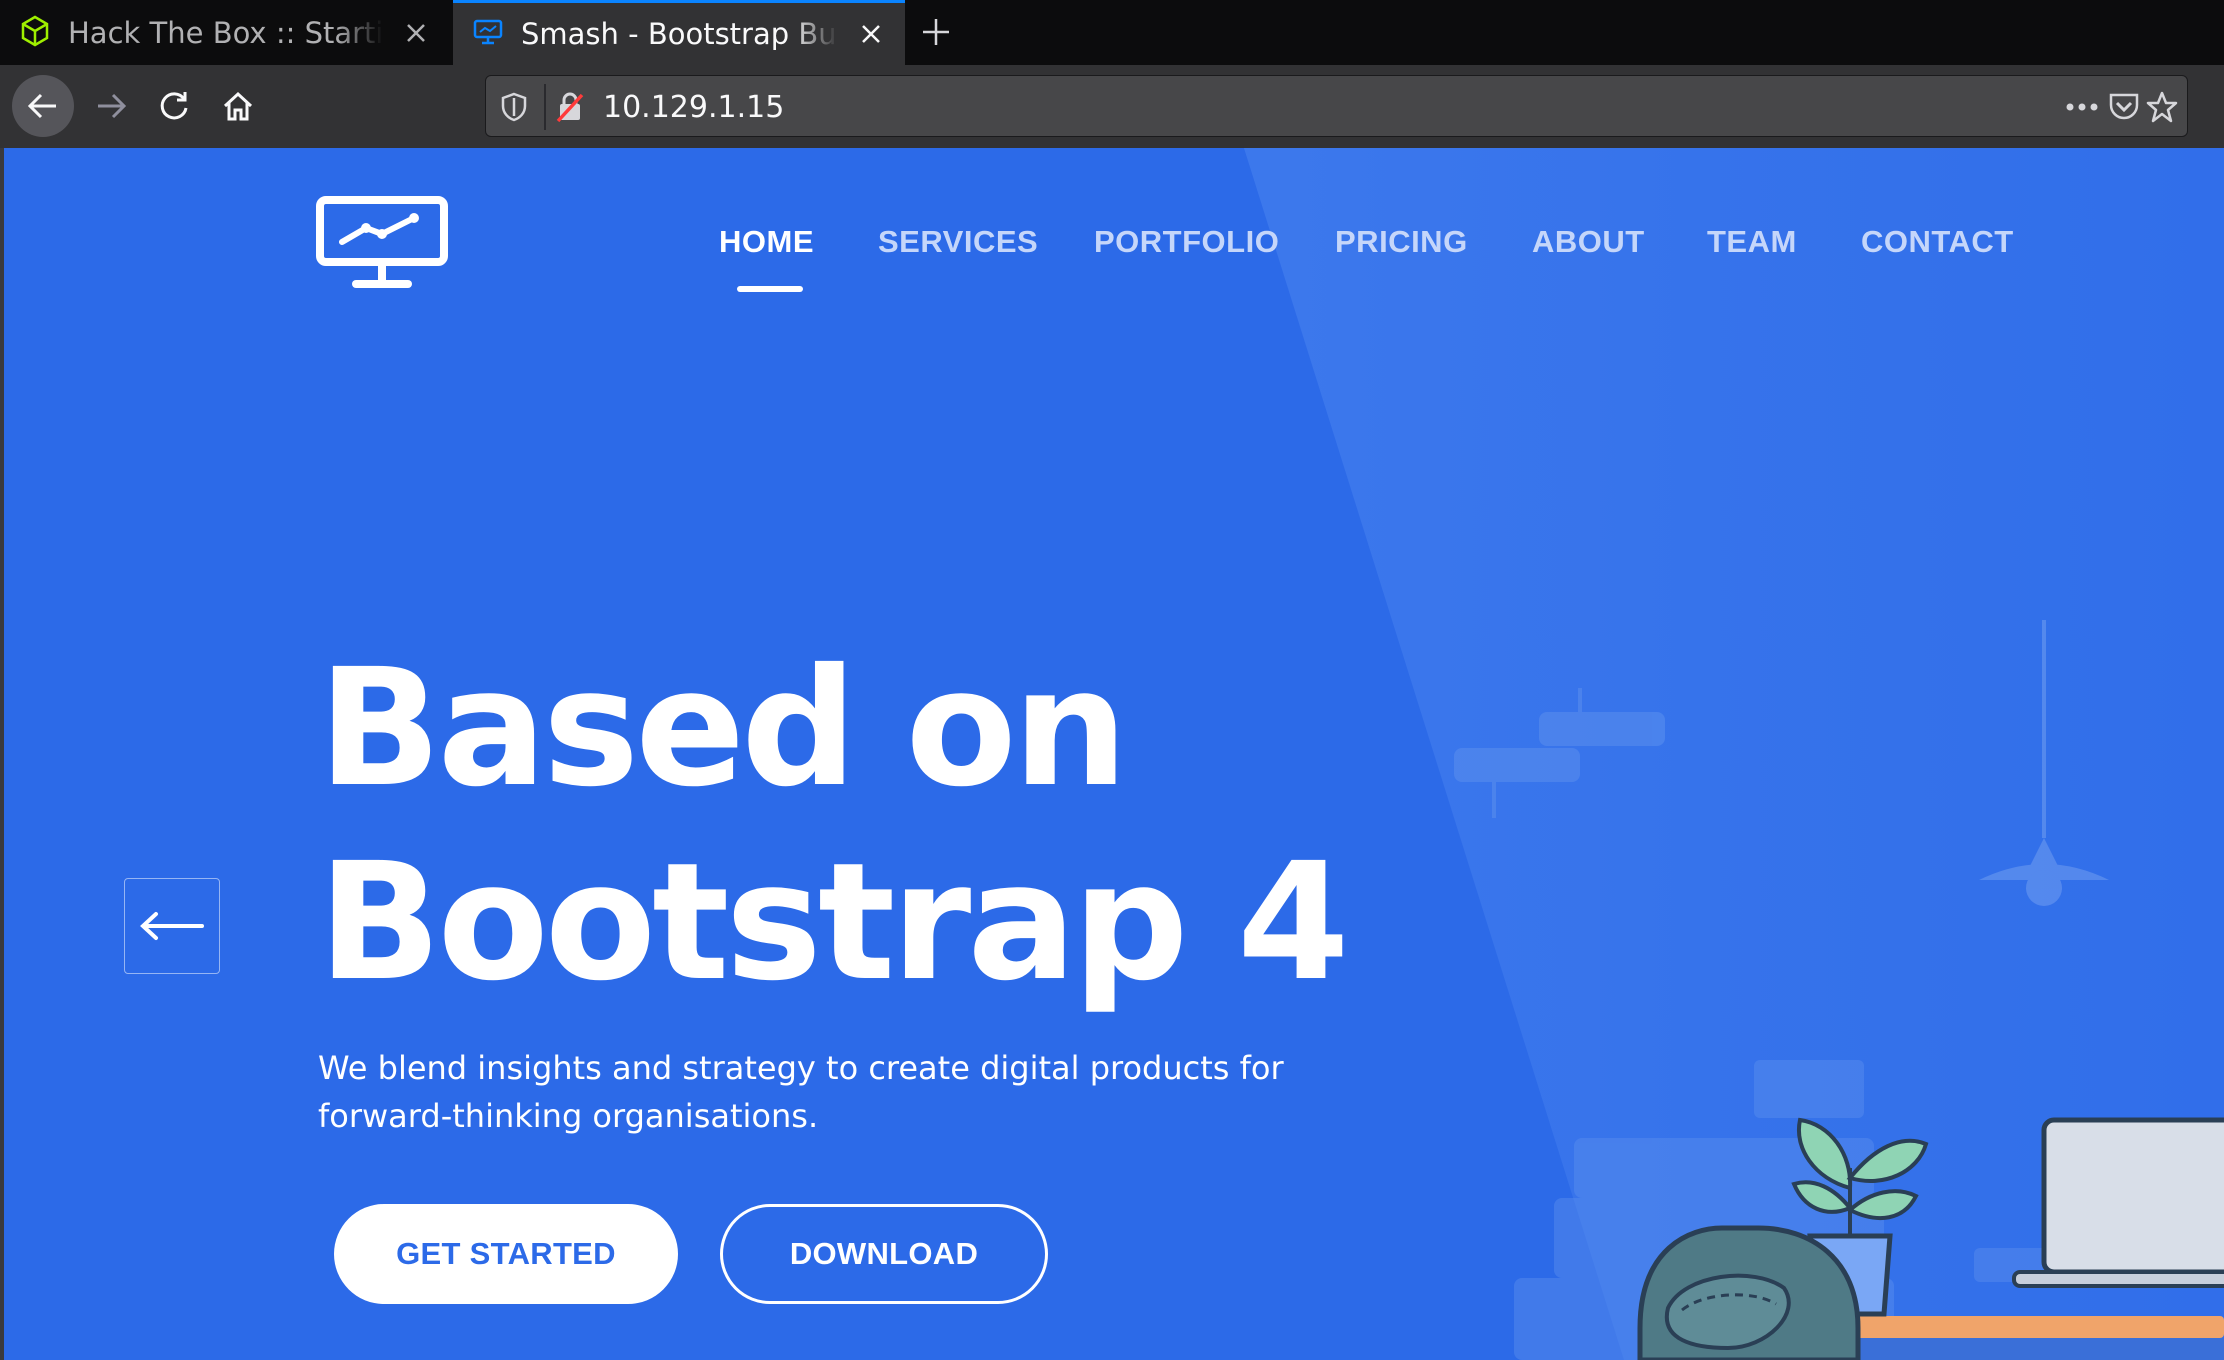 The width and height of the screenshot is (2224, 1360). What do you see at coordinates (770, 289) in the screenshot?
I see `active-nav-indicator` at bounding box center [770, 289].